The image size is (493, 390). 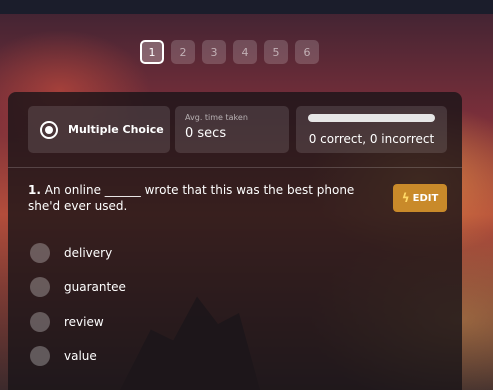 What do you see at coordinates (425, 198) in the screenshot?
I see `edit-button-label: EDIT` at bounding box center [425, 198].